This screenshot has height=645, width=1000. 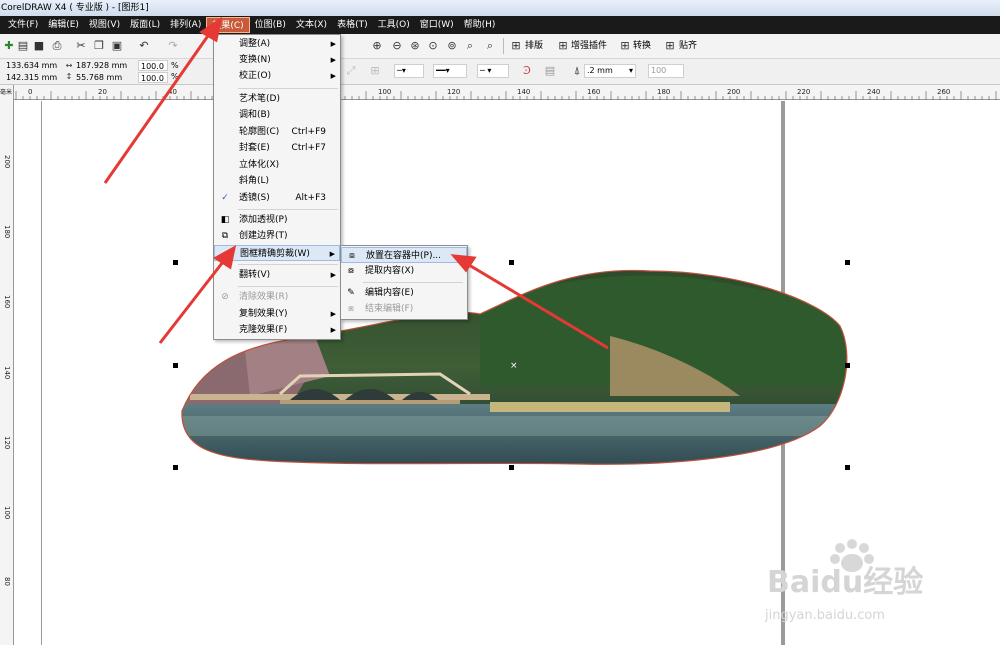 I want to click on baidu-watermark-logo: Baidu经验 jingyan.baidu.com, so click(x=843, y=581).